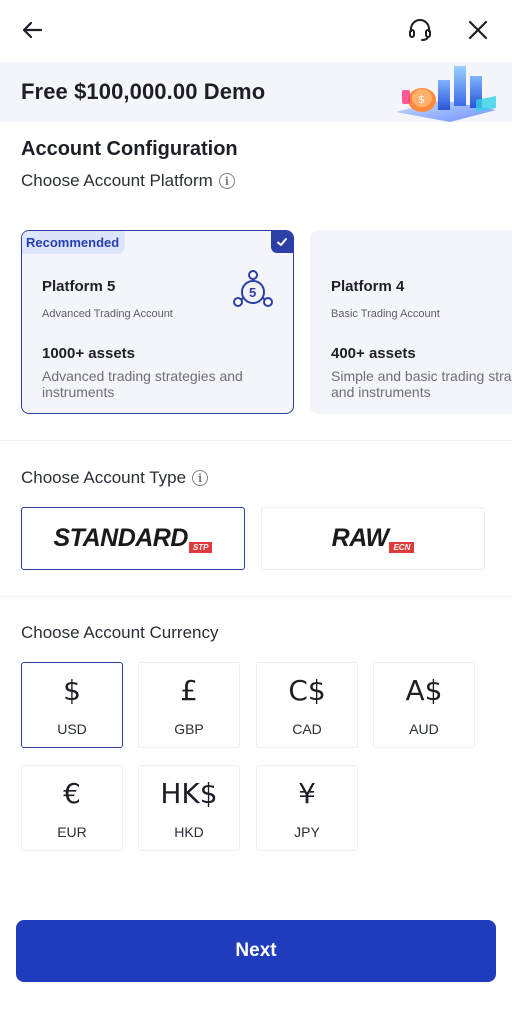 The height and width of the screenshot is (1024, 512). I want to click on arrow-left-icon, so click(32, 30).